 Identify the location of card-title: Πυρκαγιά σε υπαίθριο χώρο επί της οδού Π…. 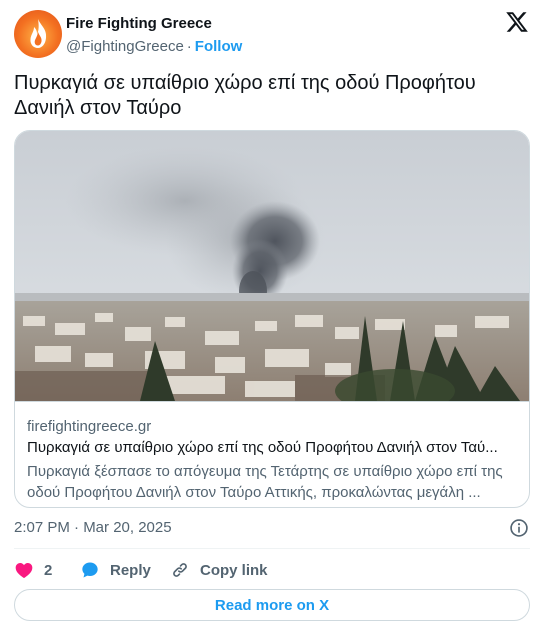
(262, 447).